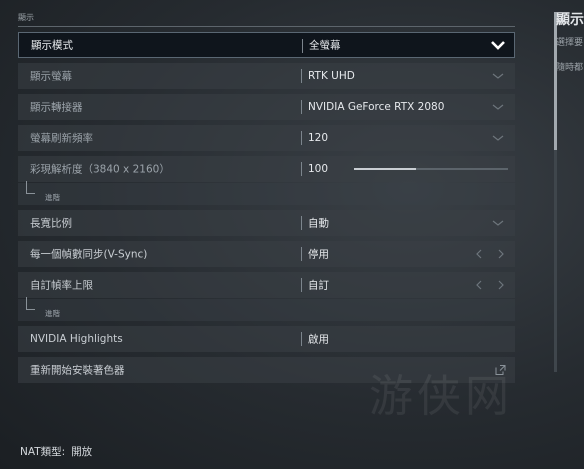 This screenshot has height=469, width=584. I want to click on side-panel-text: 隨時都, so click(570, 68).